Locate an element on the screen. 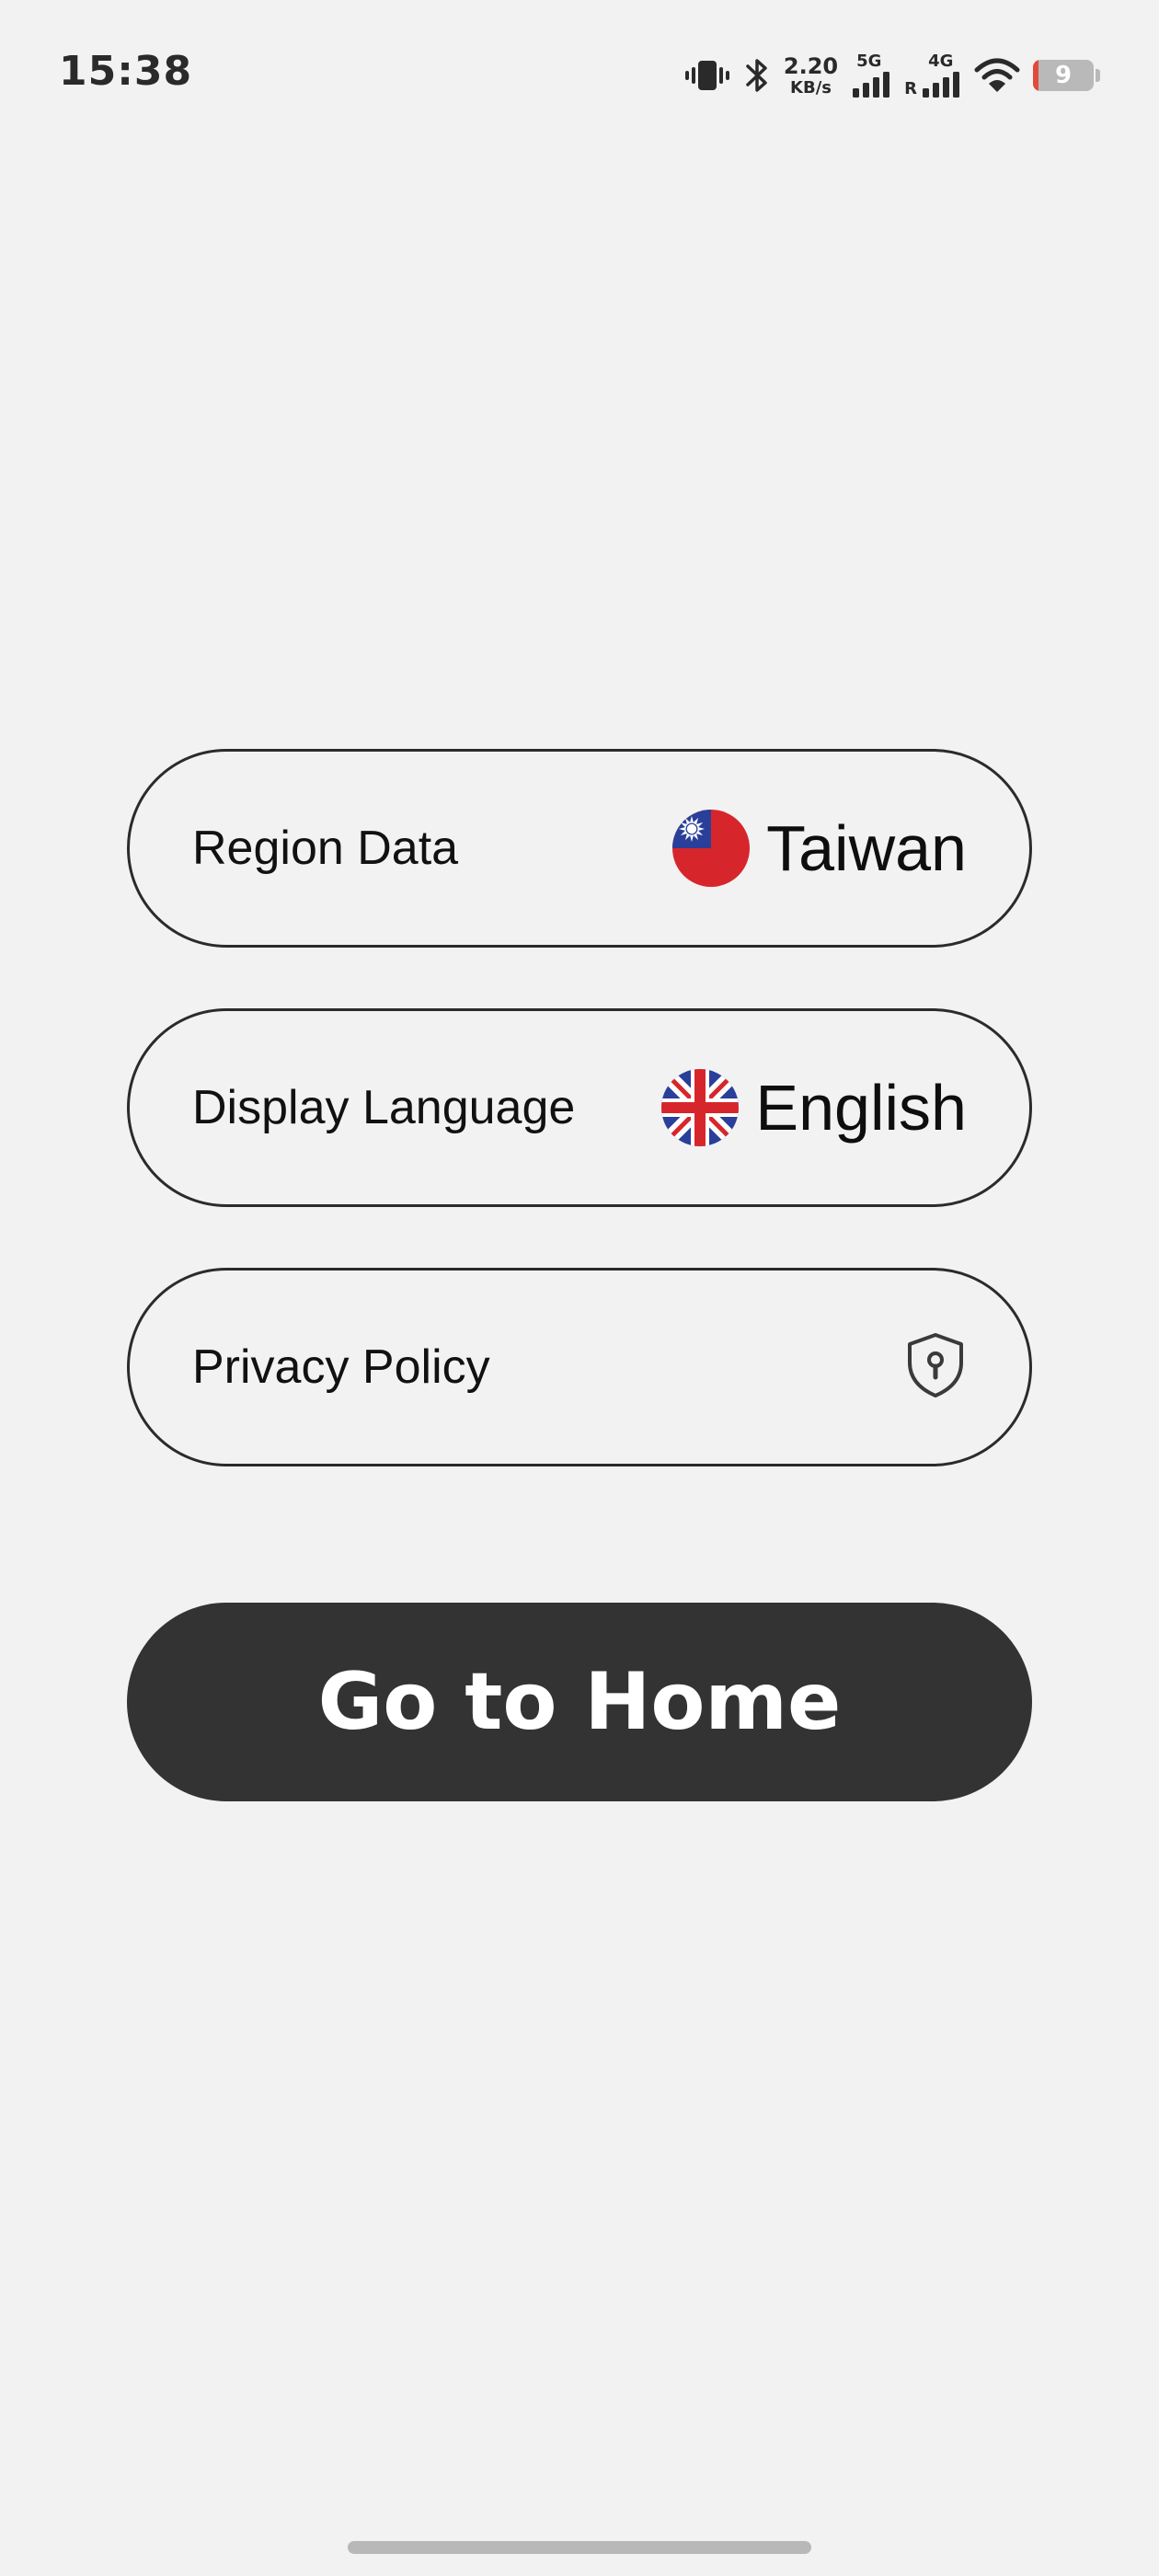 The height and width of the screenshot is (2576, 1159). uk-flag-icon is located at coordinates (700, 1107).